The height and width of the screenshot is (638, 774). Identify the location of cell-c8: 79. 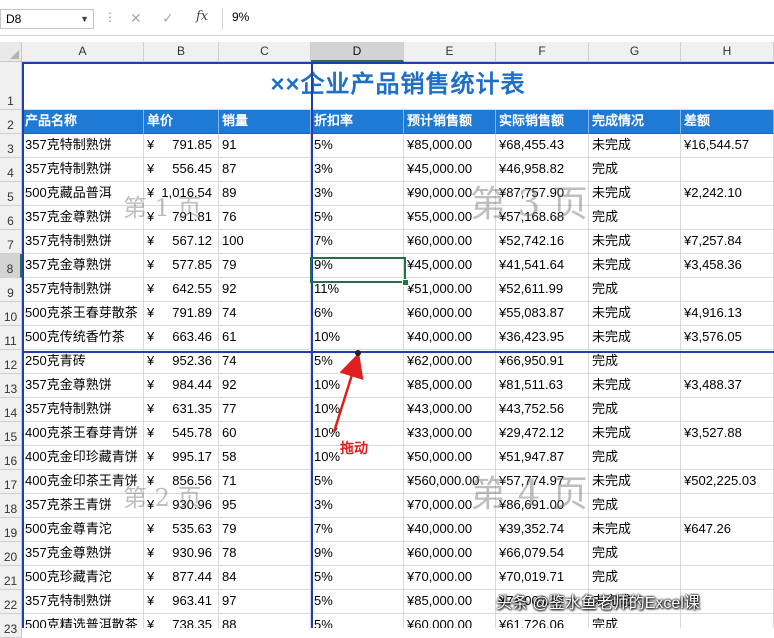
(265, 266).